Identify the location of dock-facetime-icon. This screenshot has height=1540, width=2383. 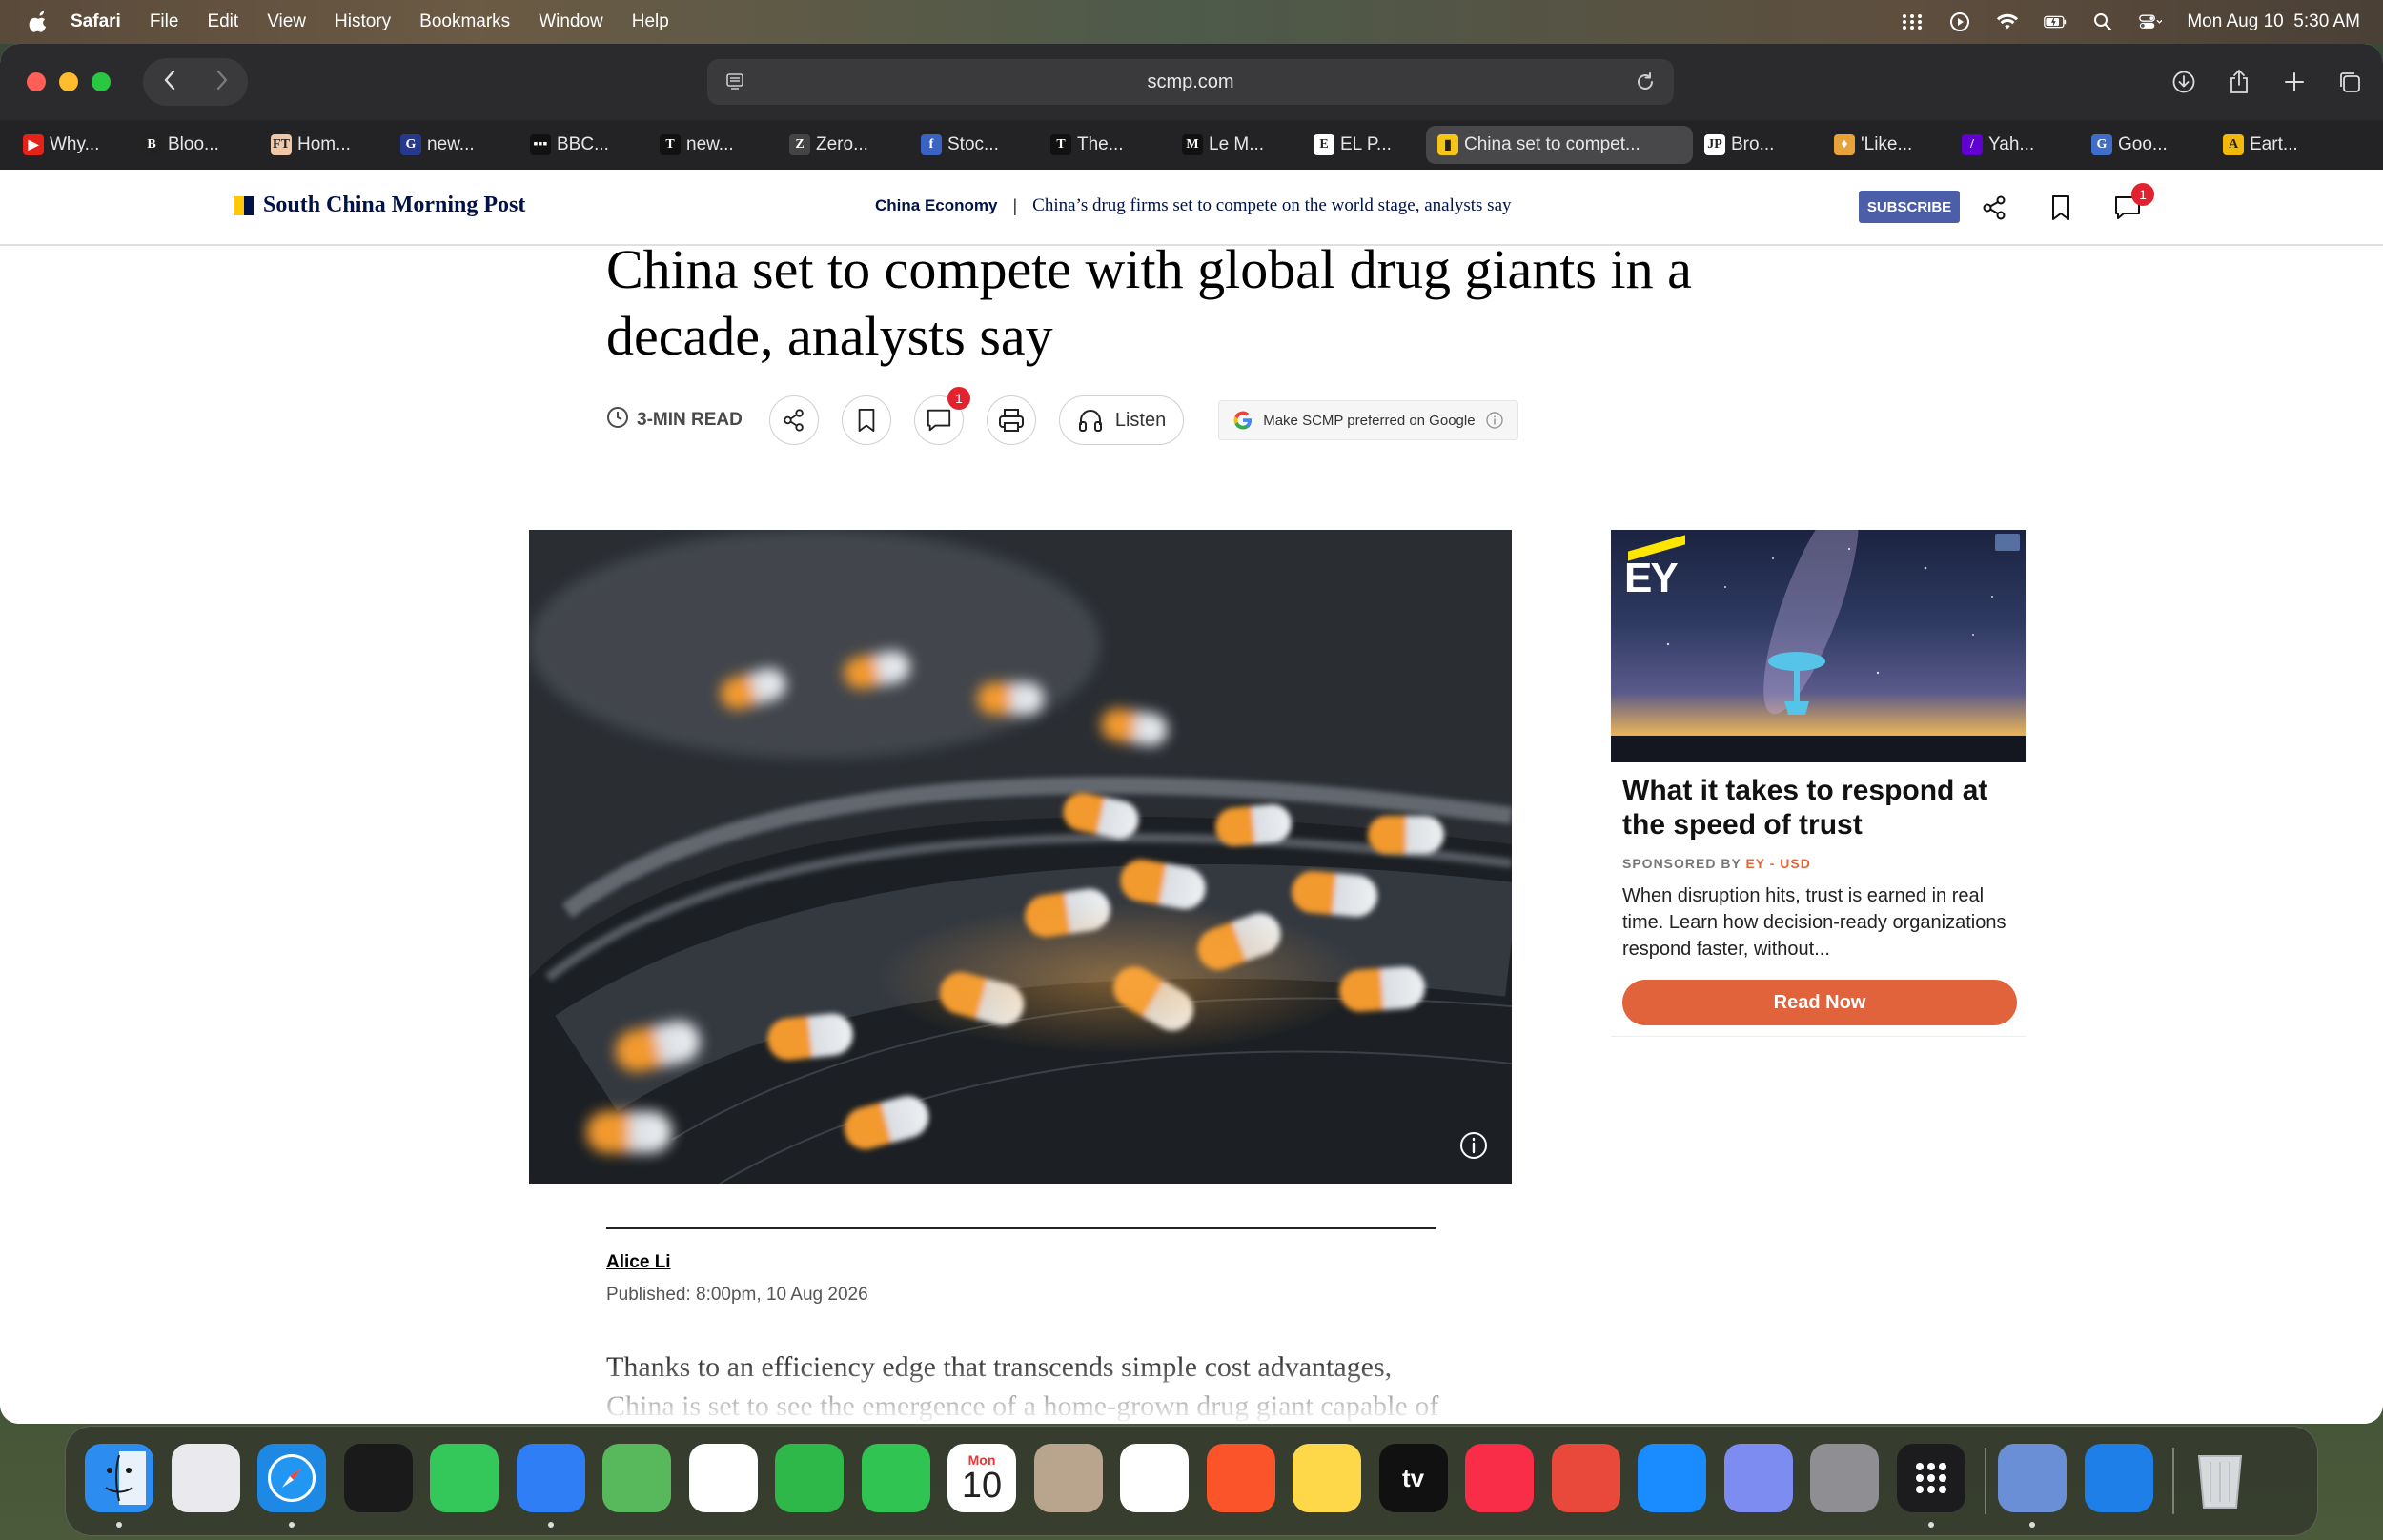
(810, 1478).